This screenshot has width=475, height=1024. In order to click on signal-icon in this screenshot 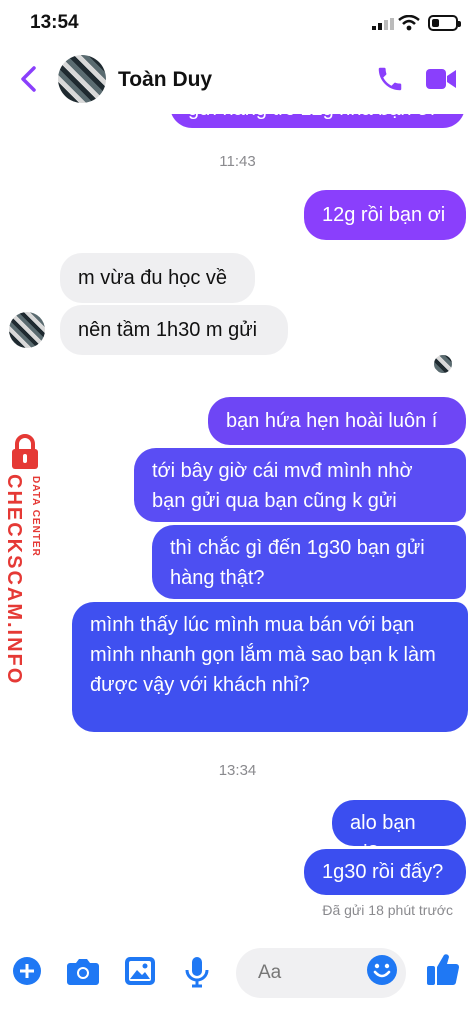, I will do `click(383, 24)`.